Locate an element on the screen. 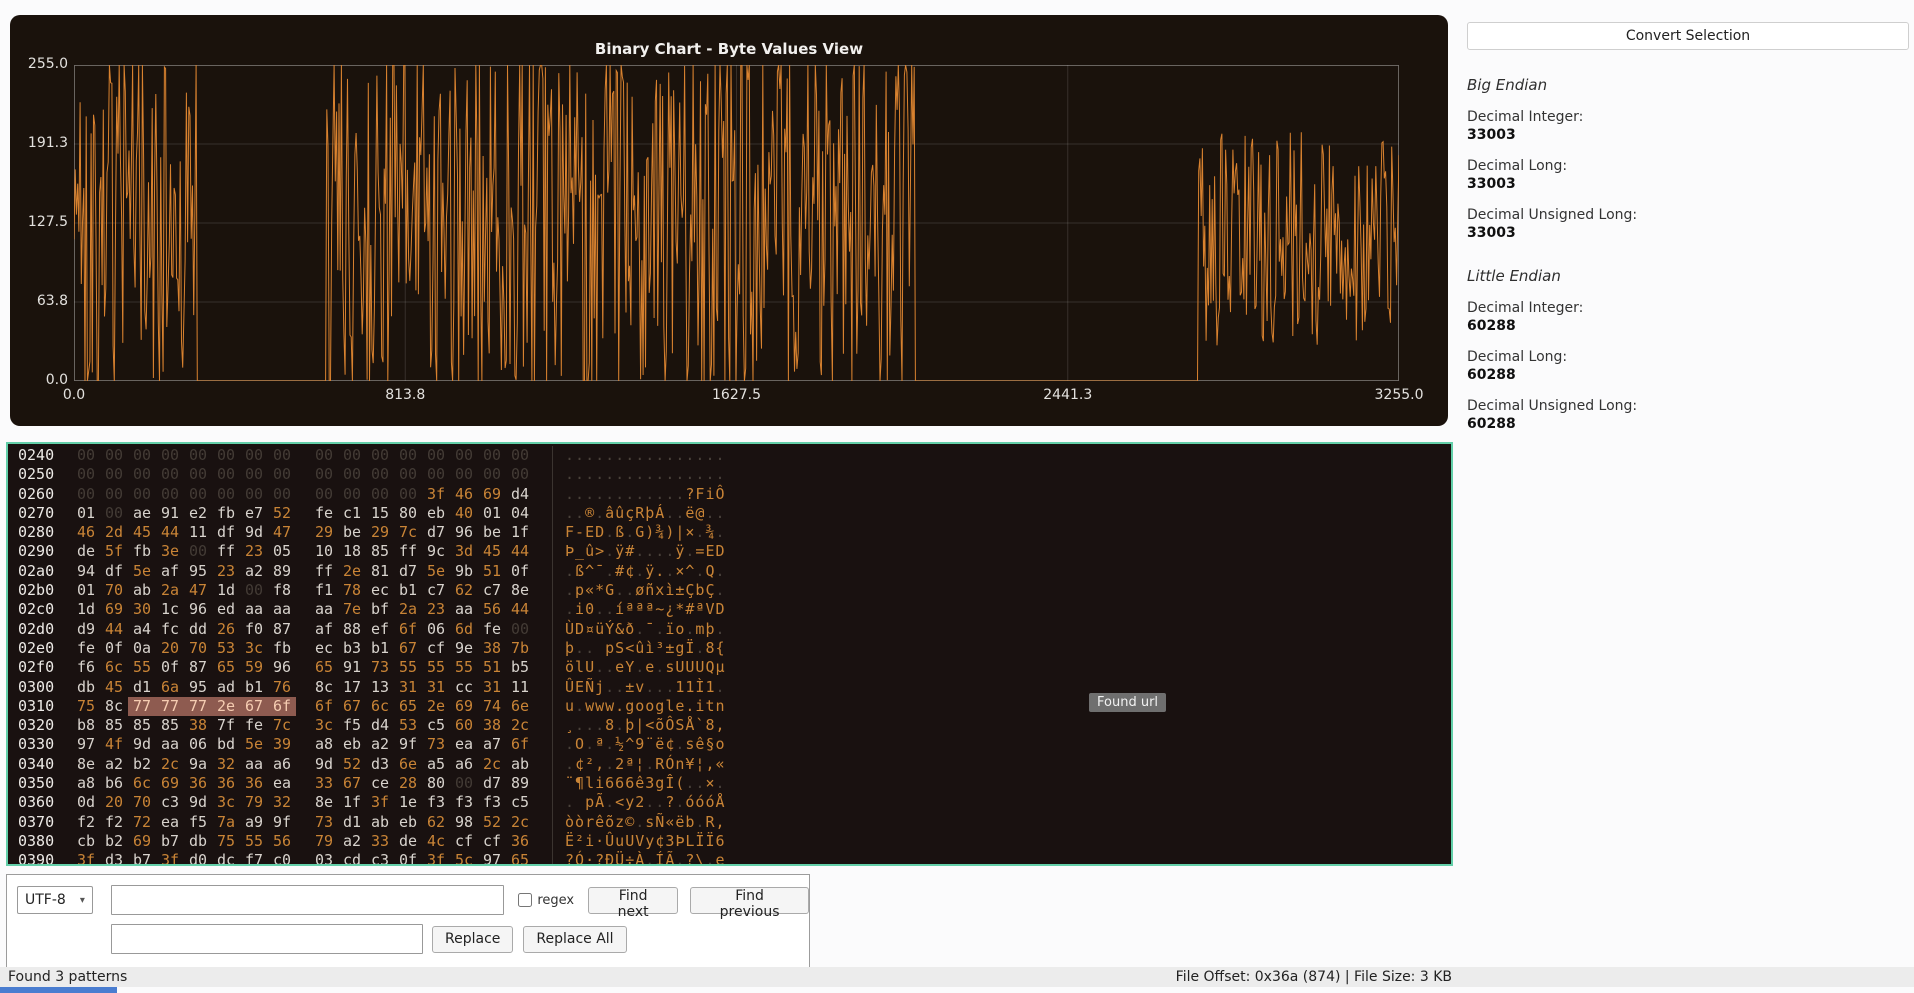  ascii-char: ì is located at coordinates (670, 590).